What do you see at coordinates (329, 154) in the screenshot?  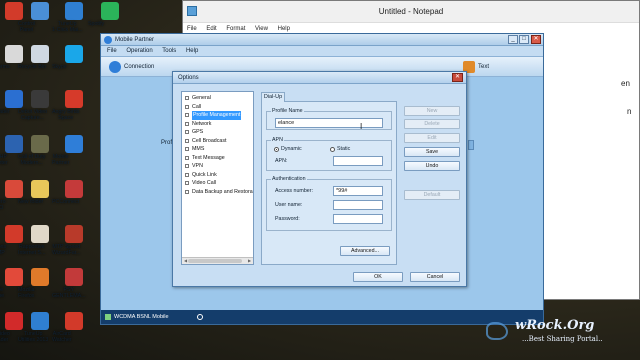 I see `apn-group: APN Dynamic Static APN:` at bounding box center [329, 154].